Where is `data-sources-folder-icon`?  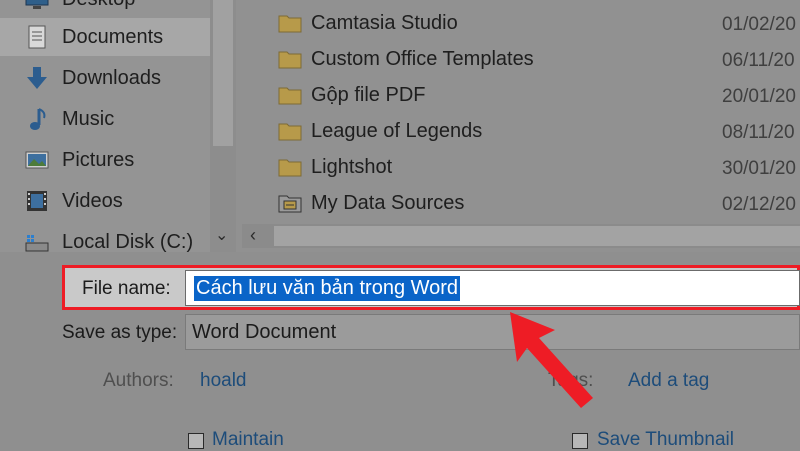
data-sources-folder-icon is located at coordinates (290, 204).